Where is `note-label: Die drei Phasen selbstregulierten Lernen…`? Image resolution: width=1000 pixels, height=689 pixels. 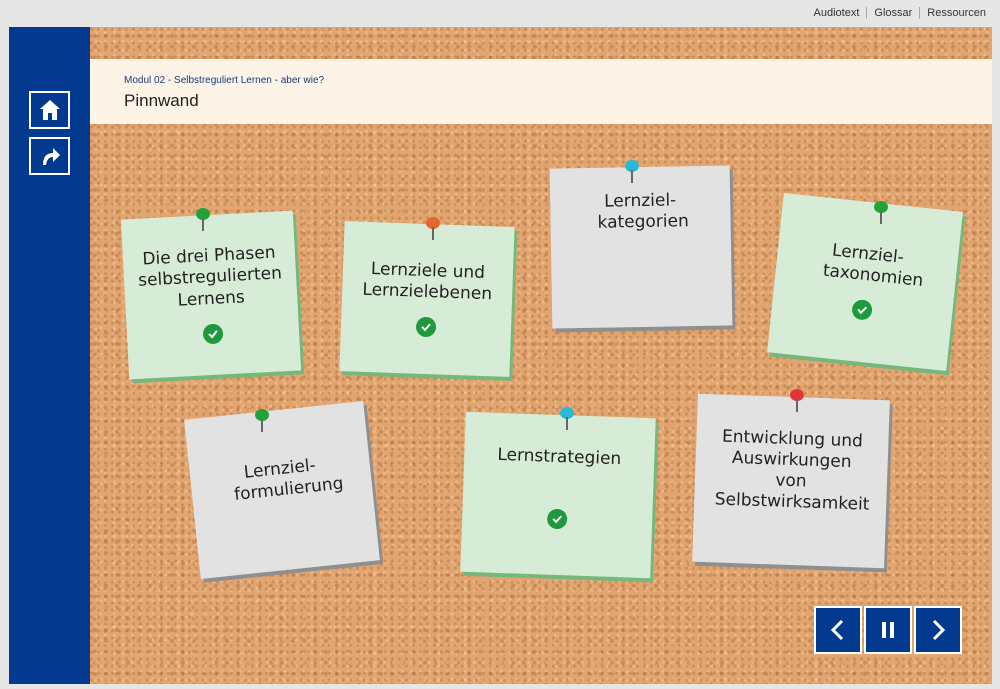
note-label: Die drei Phasen selbstregulierten Lernen… is located at coordinates (210, 276).